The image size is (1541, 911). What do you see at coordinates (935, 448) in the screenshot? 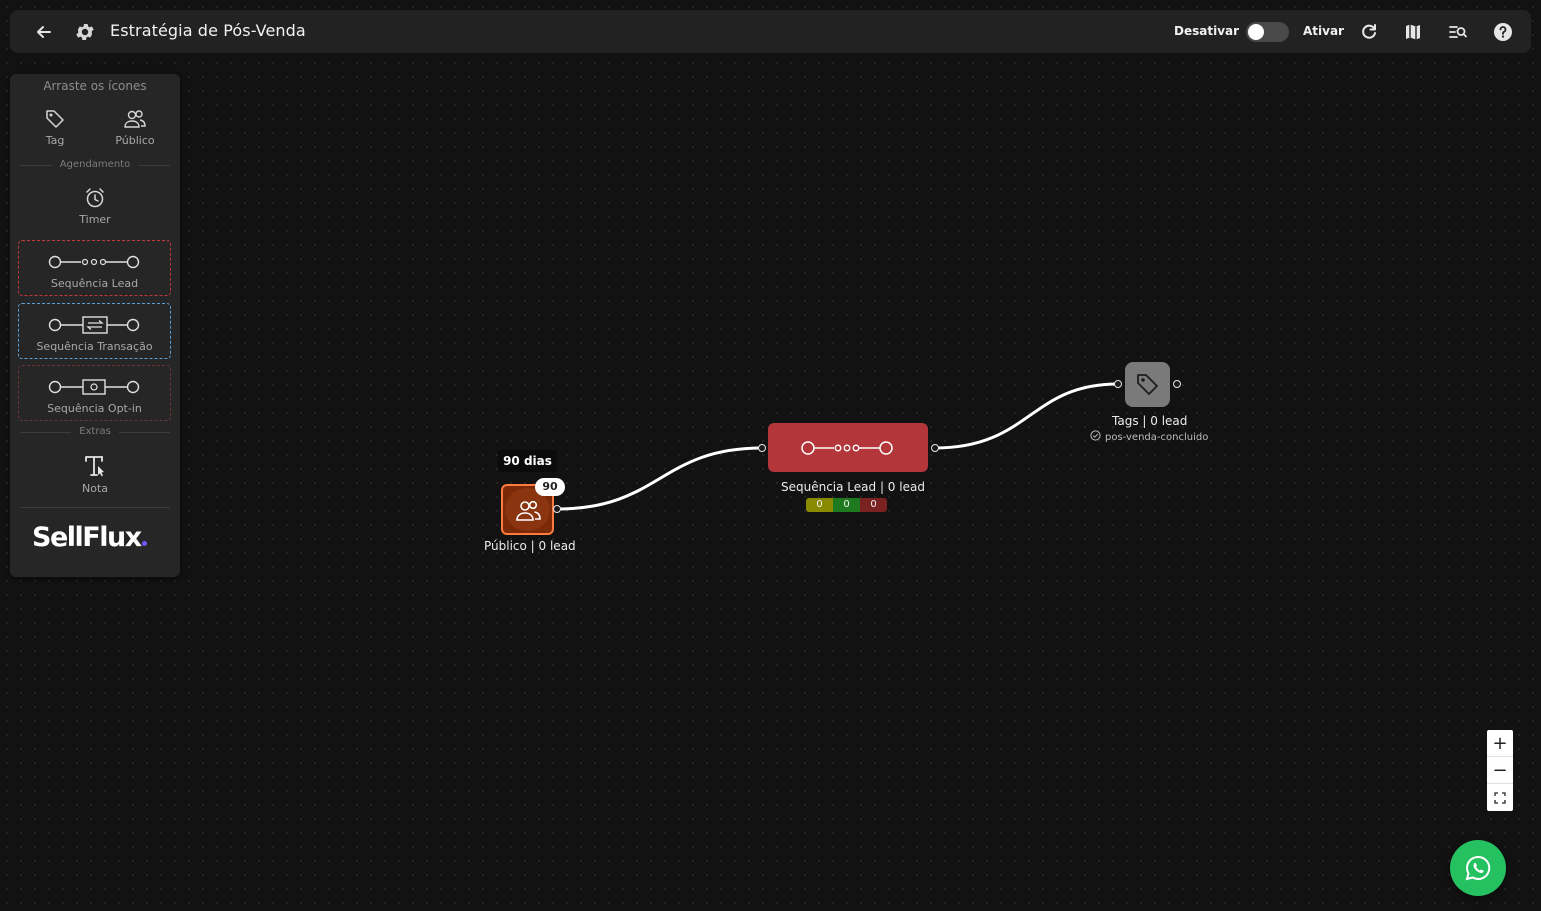
I see `sequencia-output-port` at bounding box center [935, 448].